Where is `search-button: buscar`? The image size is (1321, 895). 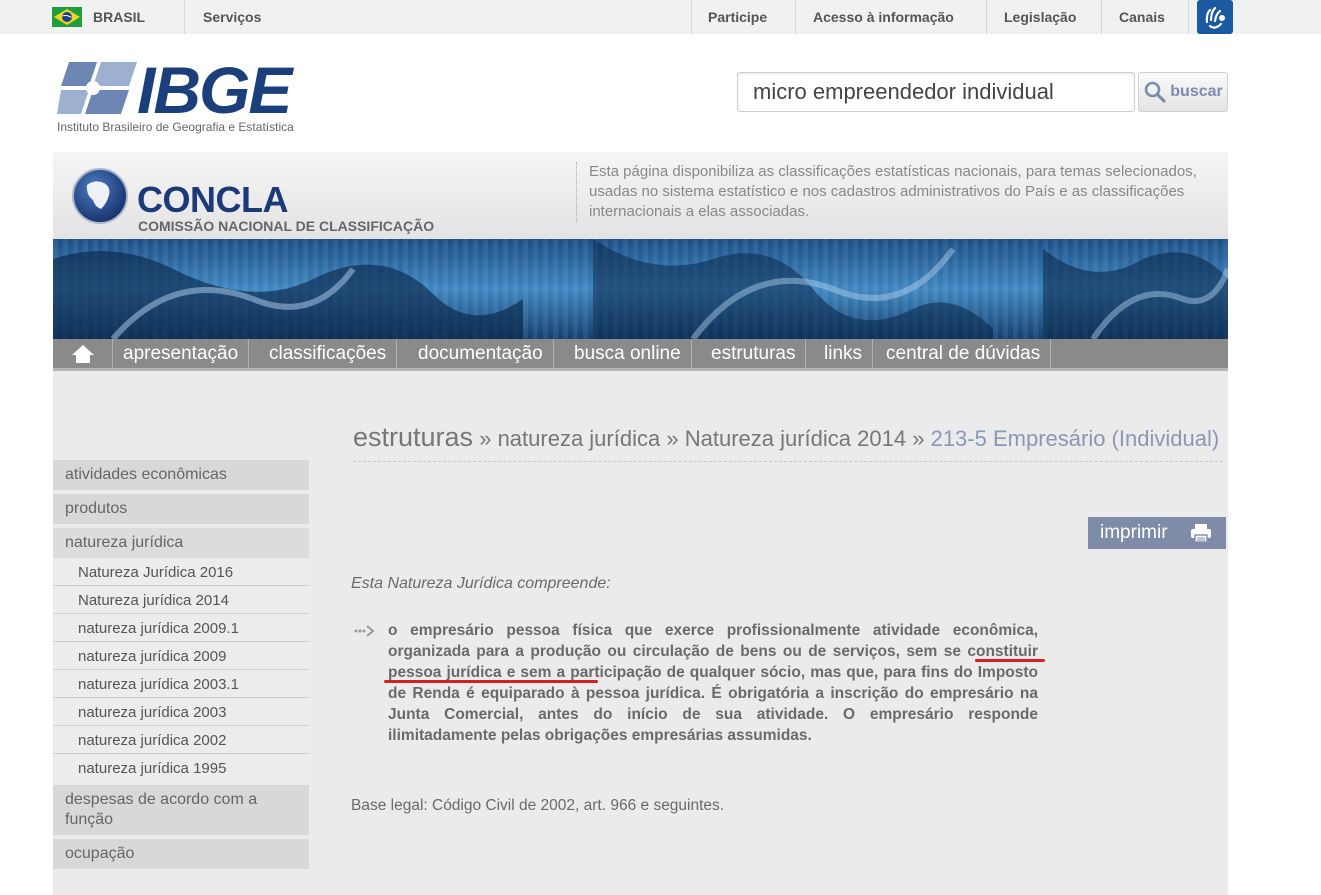 search-button: buscar is located at coordinates (1183, 92).